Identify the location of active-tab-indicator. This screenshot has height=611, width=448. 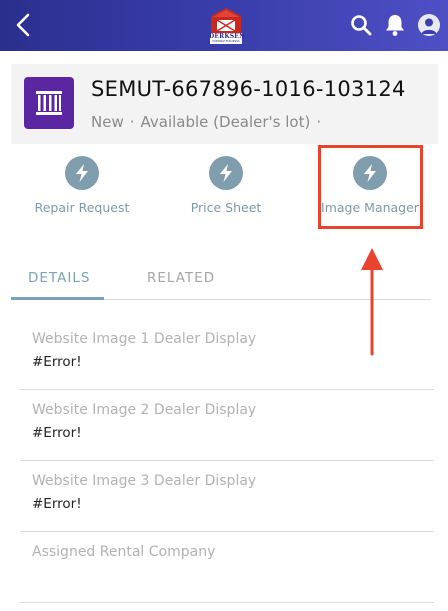
(57, 298).